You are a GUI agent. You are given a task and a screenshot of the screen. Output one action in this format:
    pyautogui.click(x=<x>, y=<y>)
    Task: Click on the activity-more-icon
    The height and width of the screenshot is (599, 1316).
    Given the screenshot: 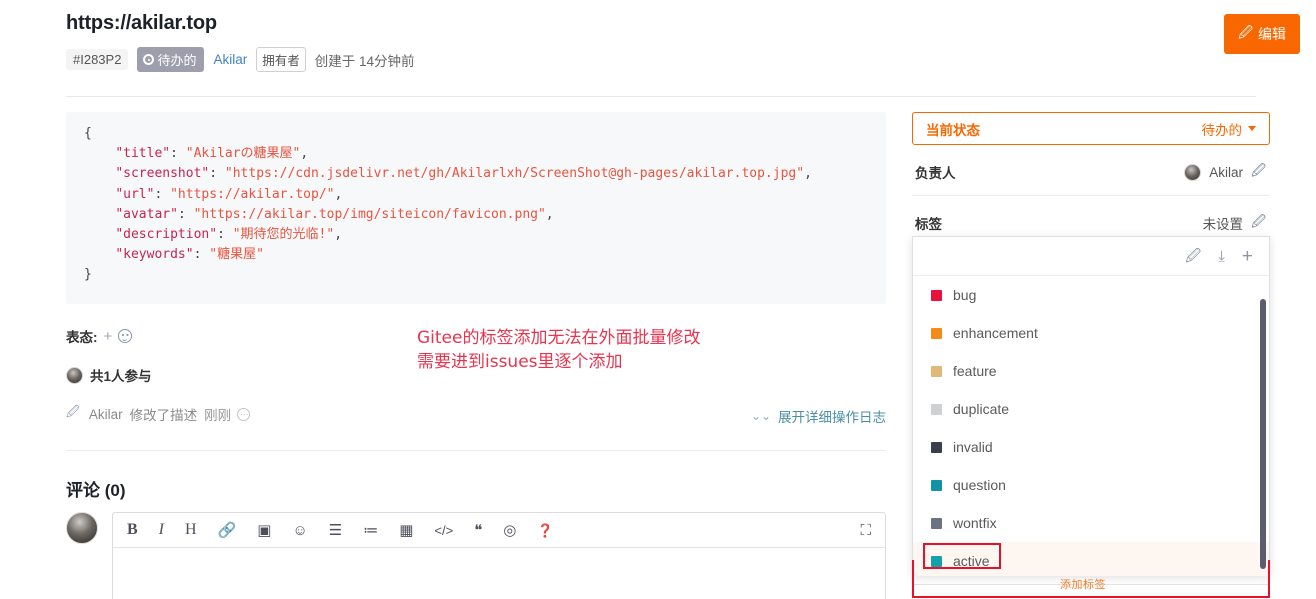 What is the action you would take?
    pyautogui.click(x=244, y=414)
    